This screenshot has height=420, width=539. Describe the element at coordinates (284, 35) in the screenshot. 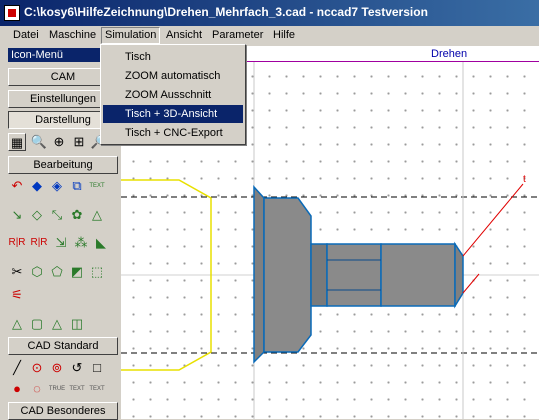

I see `menu-hilfe: Hilfe` at that location.